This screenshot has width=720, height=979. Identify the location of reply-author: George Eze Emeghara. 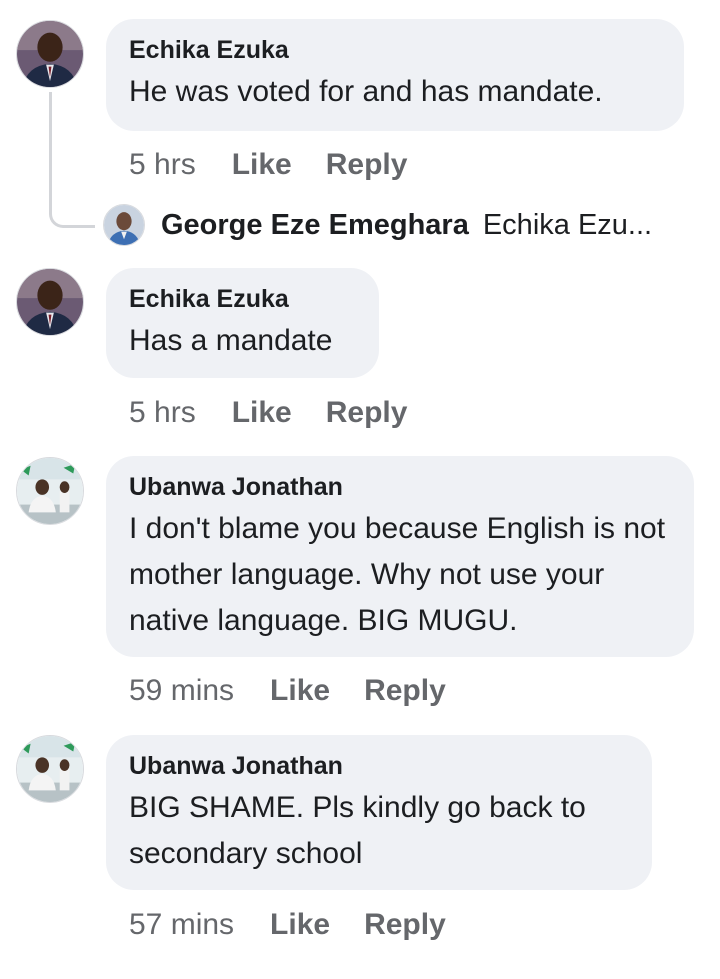
(315, 225).